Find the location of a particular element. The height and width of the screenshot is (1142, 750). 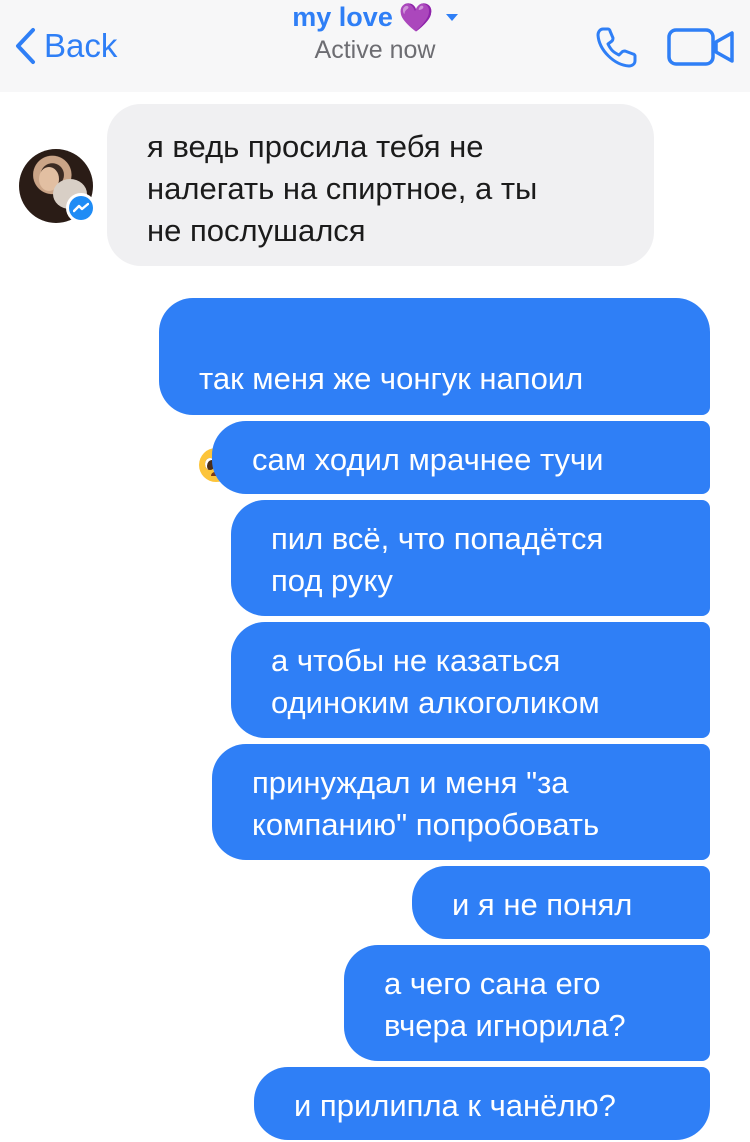

phone-icon is located at coordinates (616, 47).